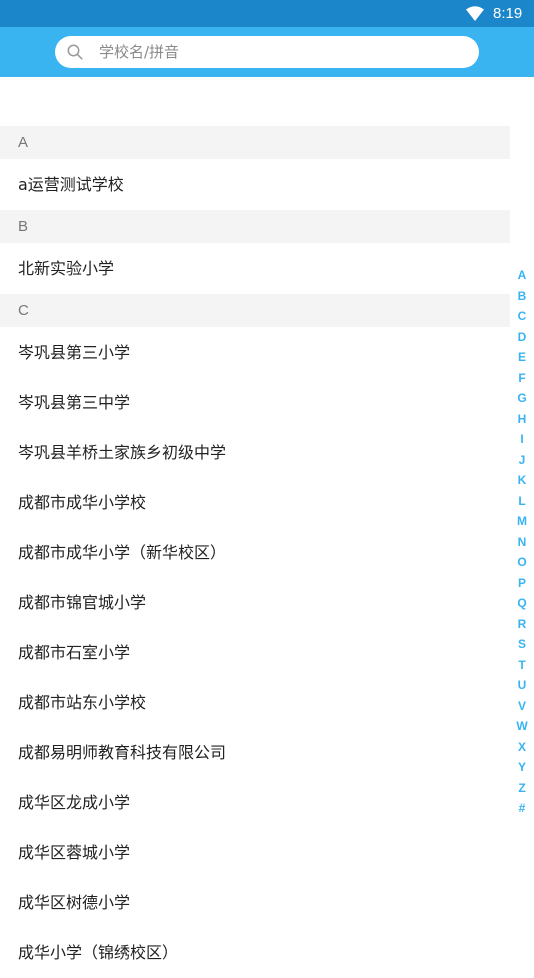 This screenshot has width=534, height=978. I want to click on index-letter-f: F, so click(522, 378).